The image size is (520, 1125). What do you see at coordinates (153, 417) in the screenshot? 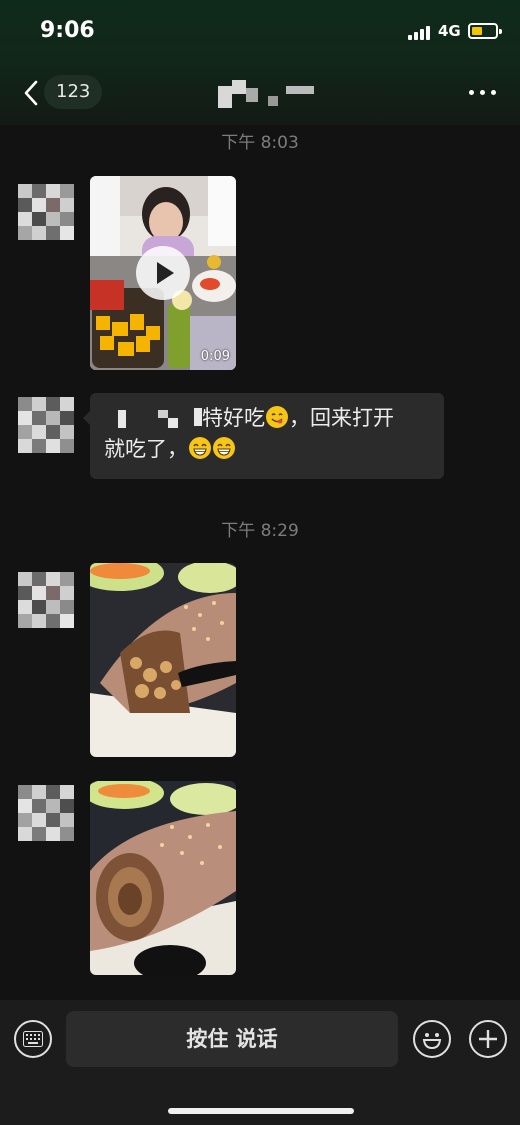
I see `pixelated-text` at bounding box center [153, 417].